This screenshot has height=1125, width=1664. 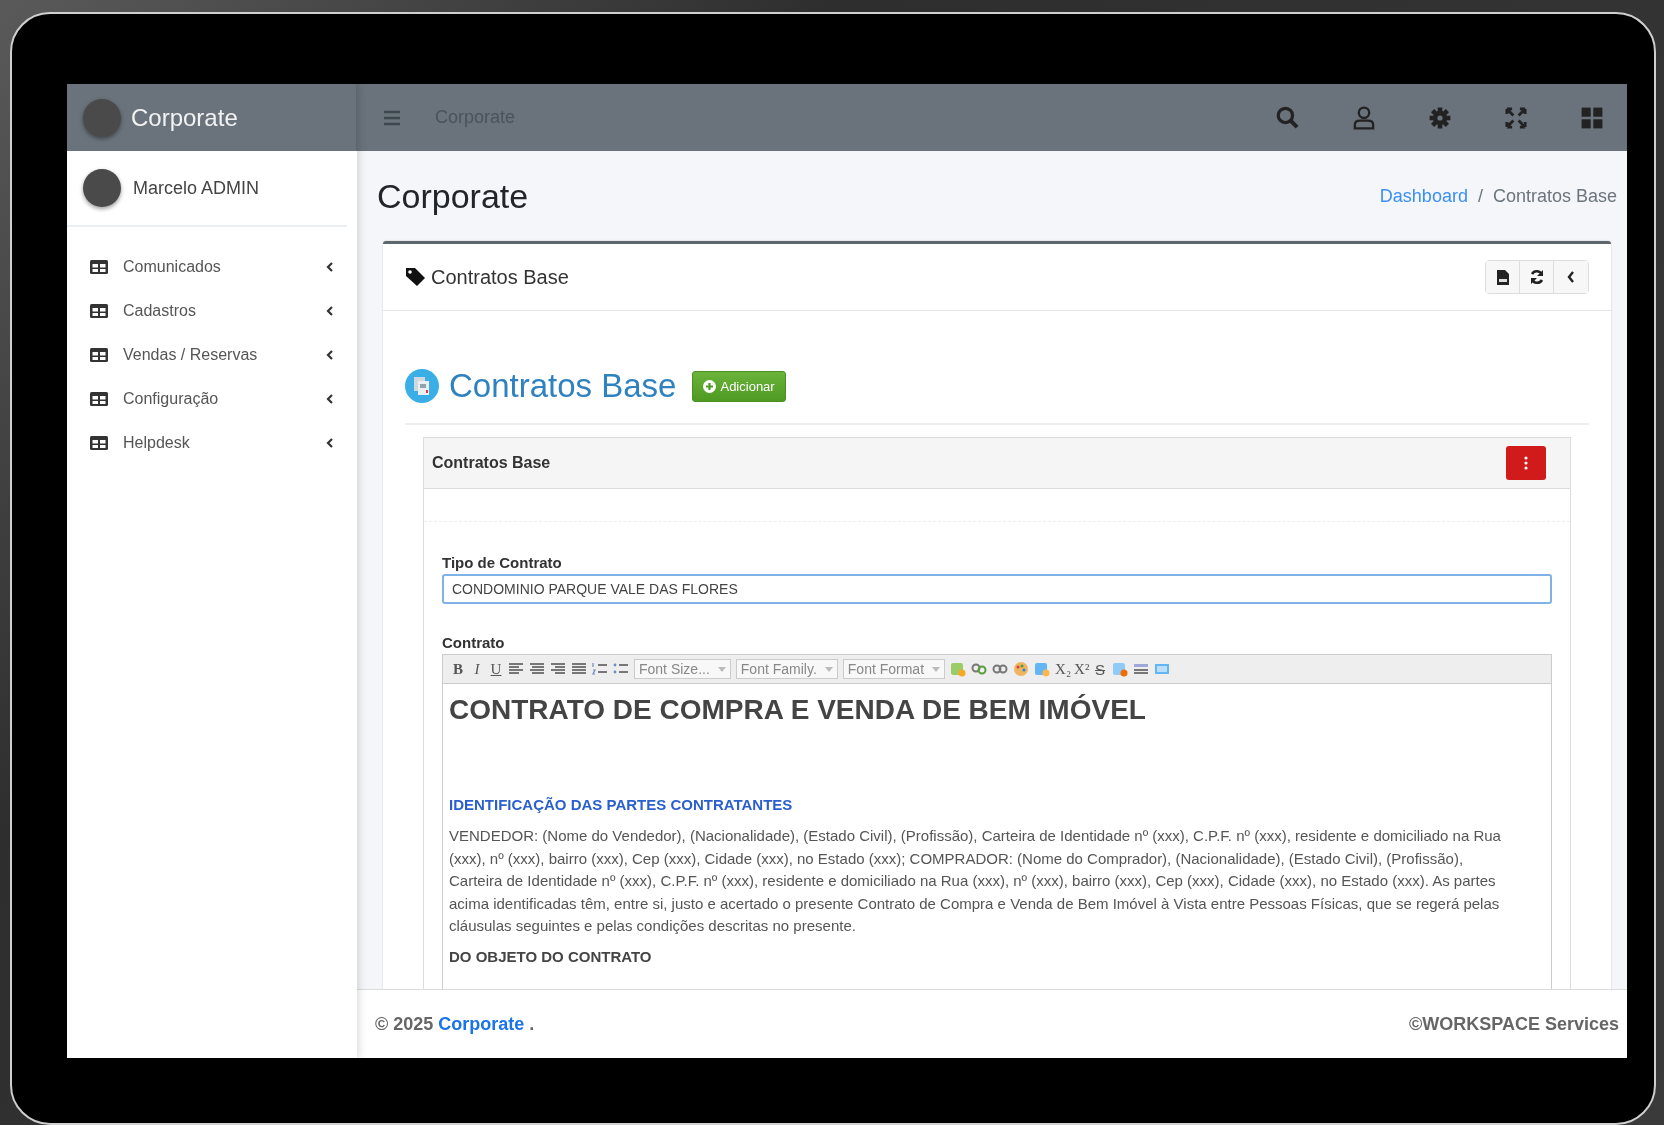 What do you see at coordinates (1021, 669) in the screenshot?
I see `palette-icon` at bounding box center [1021, 669].